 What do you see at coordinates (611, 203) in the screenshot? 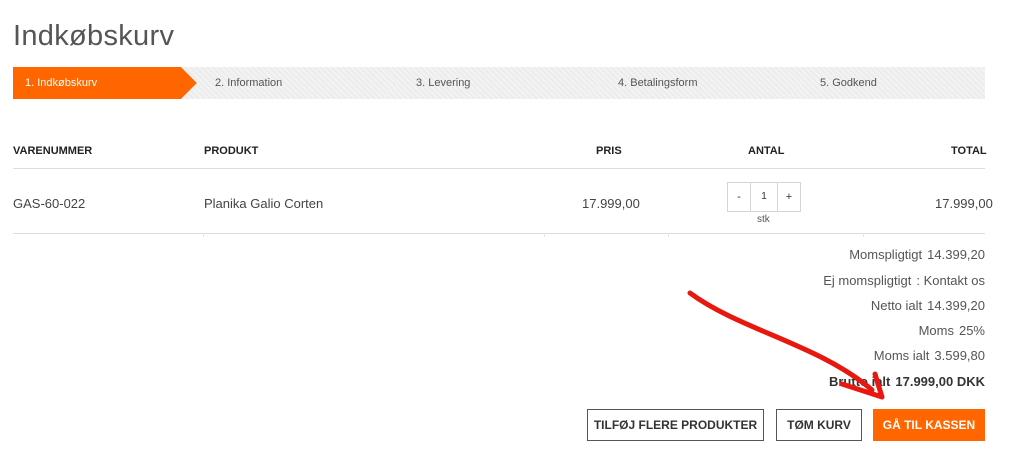
I see `item-price: 17.999,00` at bounding box center [611, 203].